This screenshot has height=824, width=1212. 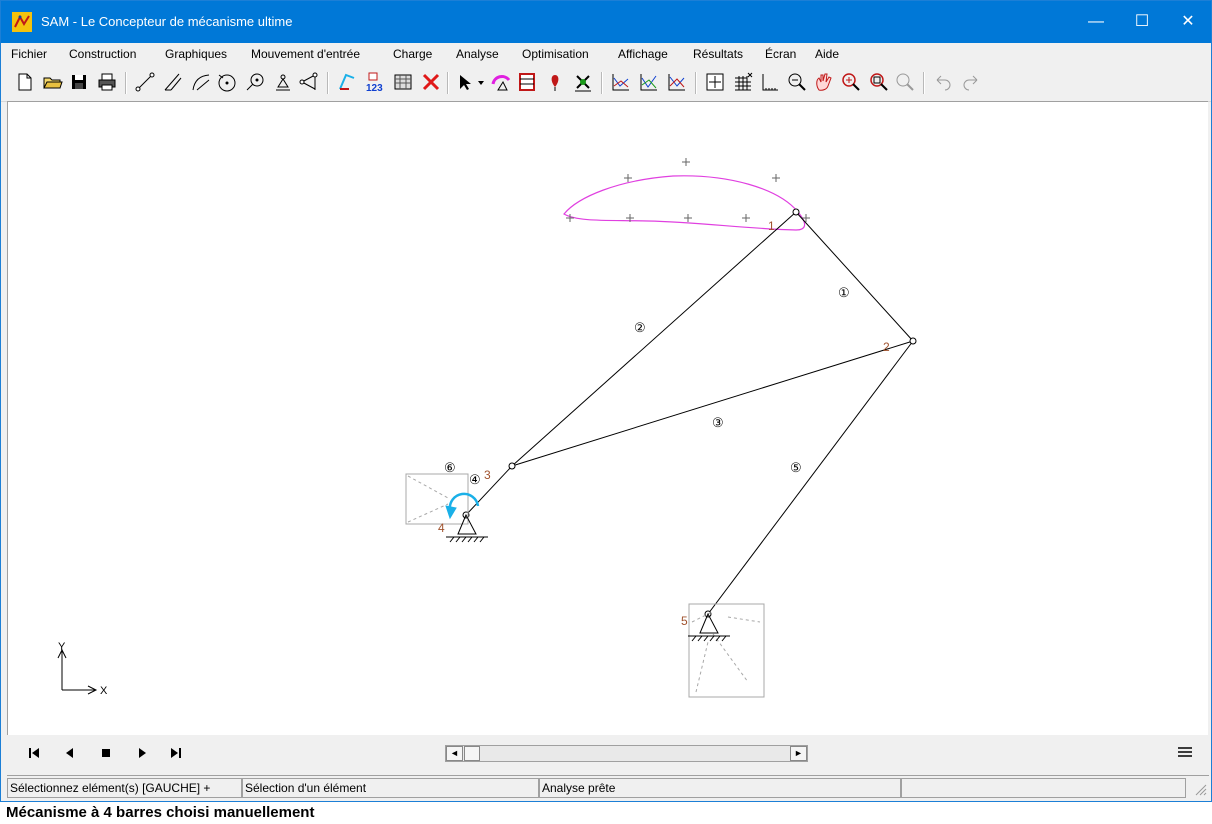 What do you see at coordinates (851, 82) in the screenshot?
I see `zoom-in-icon` at bounding box center [851, 82].